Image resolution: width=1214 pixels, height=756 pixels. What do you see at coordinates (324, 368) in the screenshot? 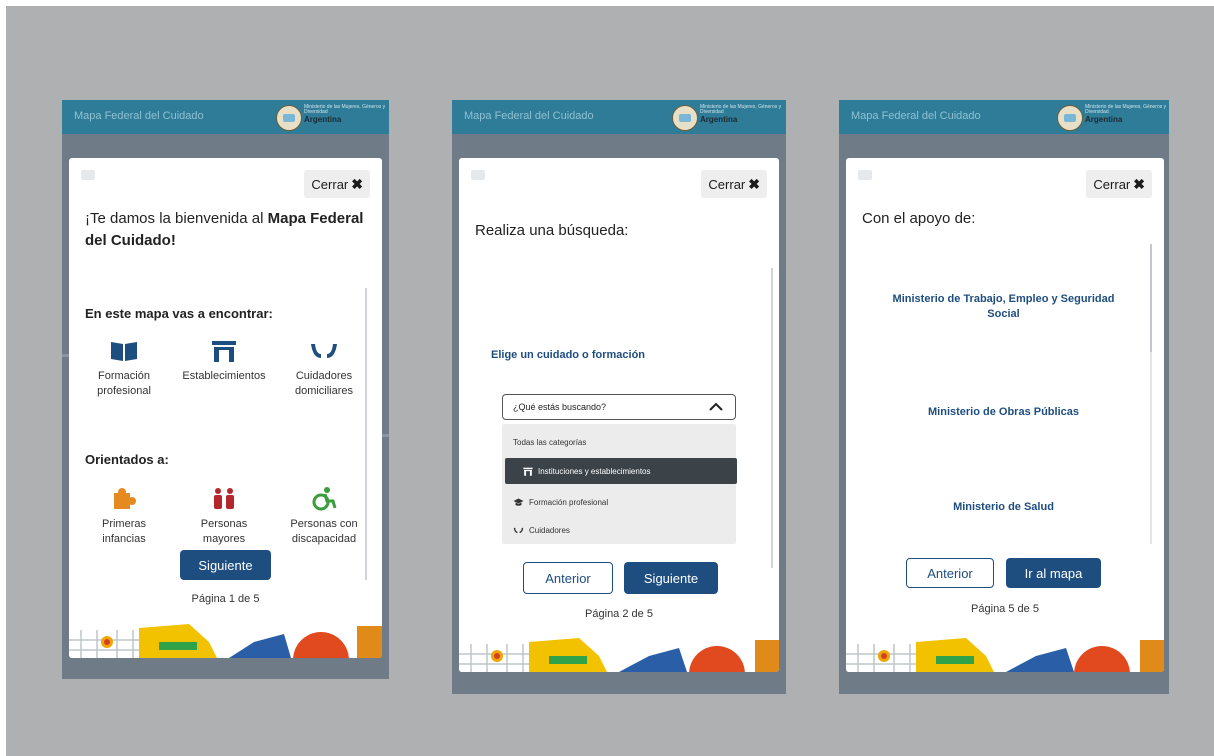
I see `feature-cuidadores: Cuidadores domiciliares` at bounding box center [324, 368].